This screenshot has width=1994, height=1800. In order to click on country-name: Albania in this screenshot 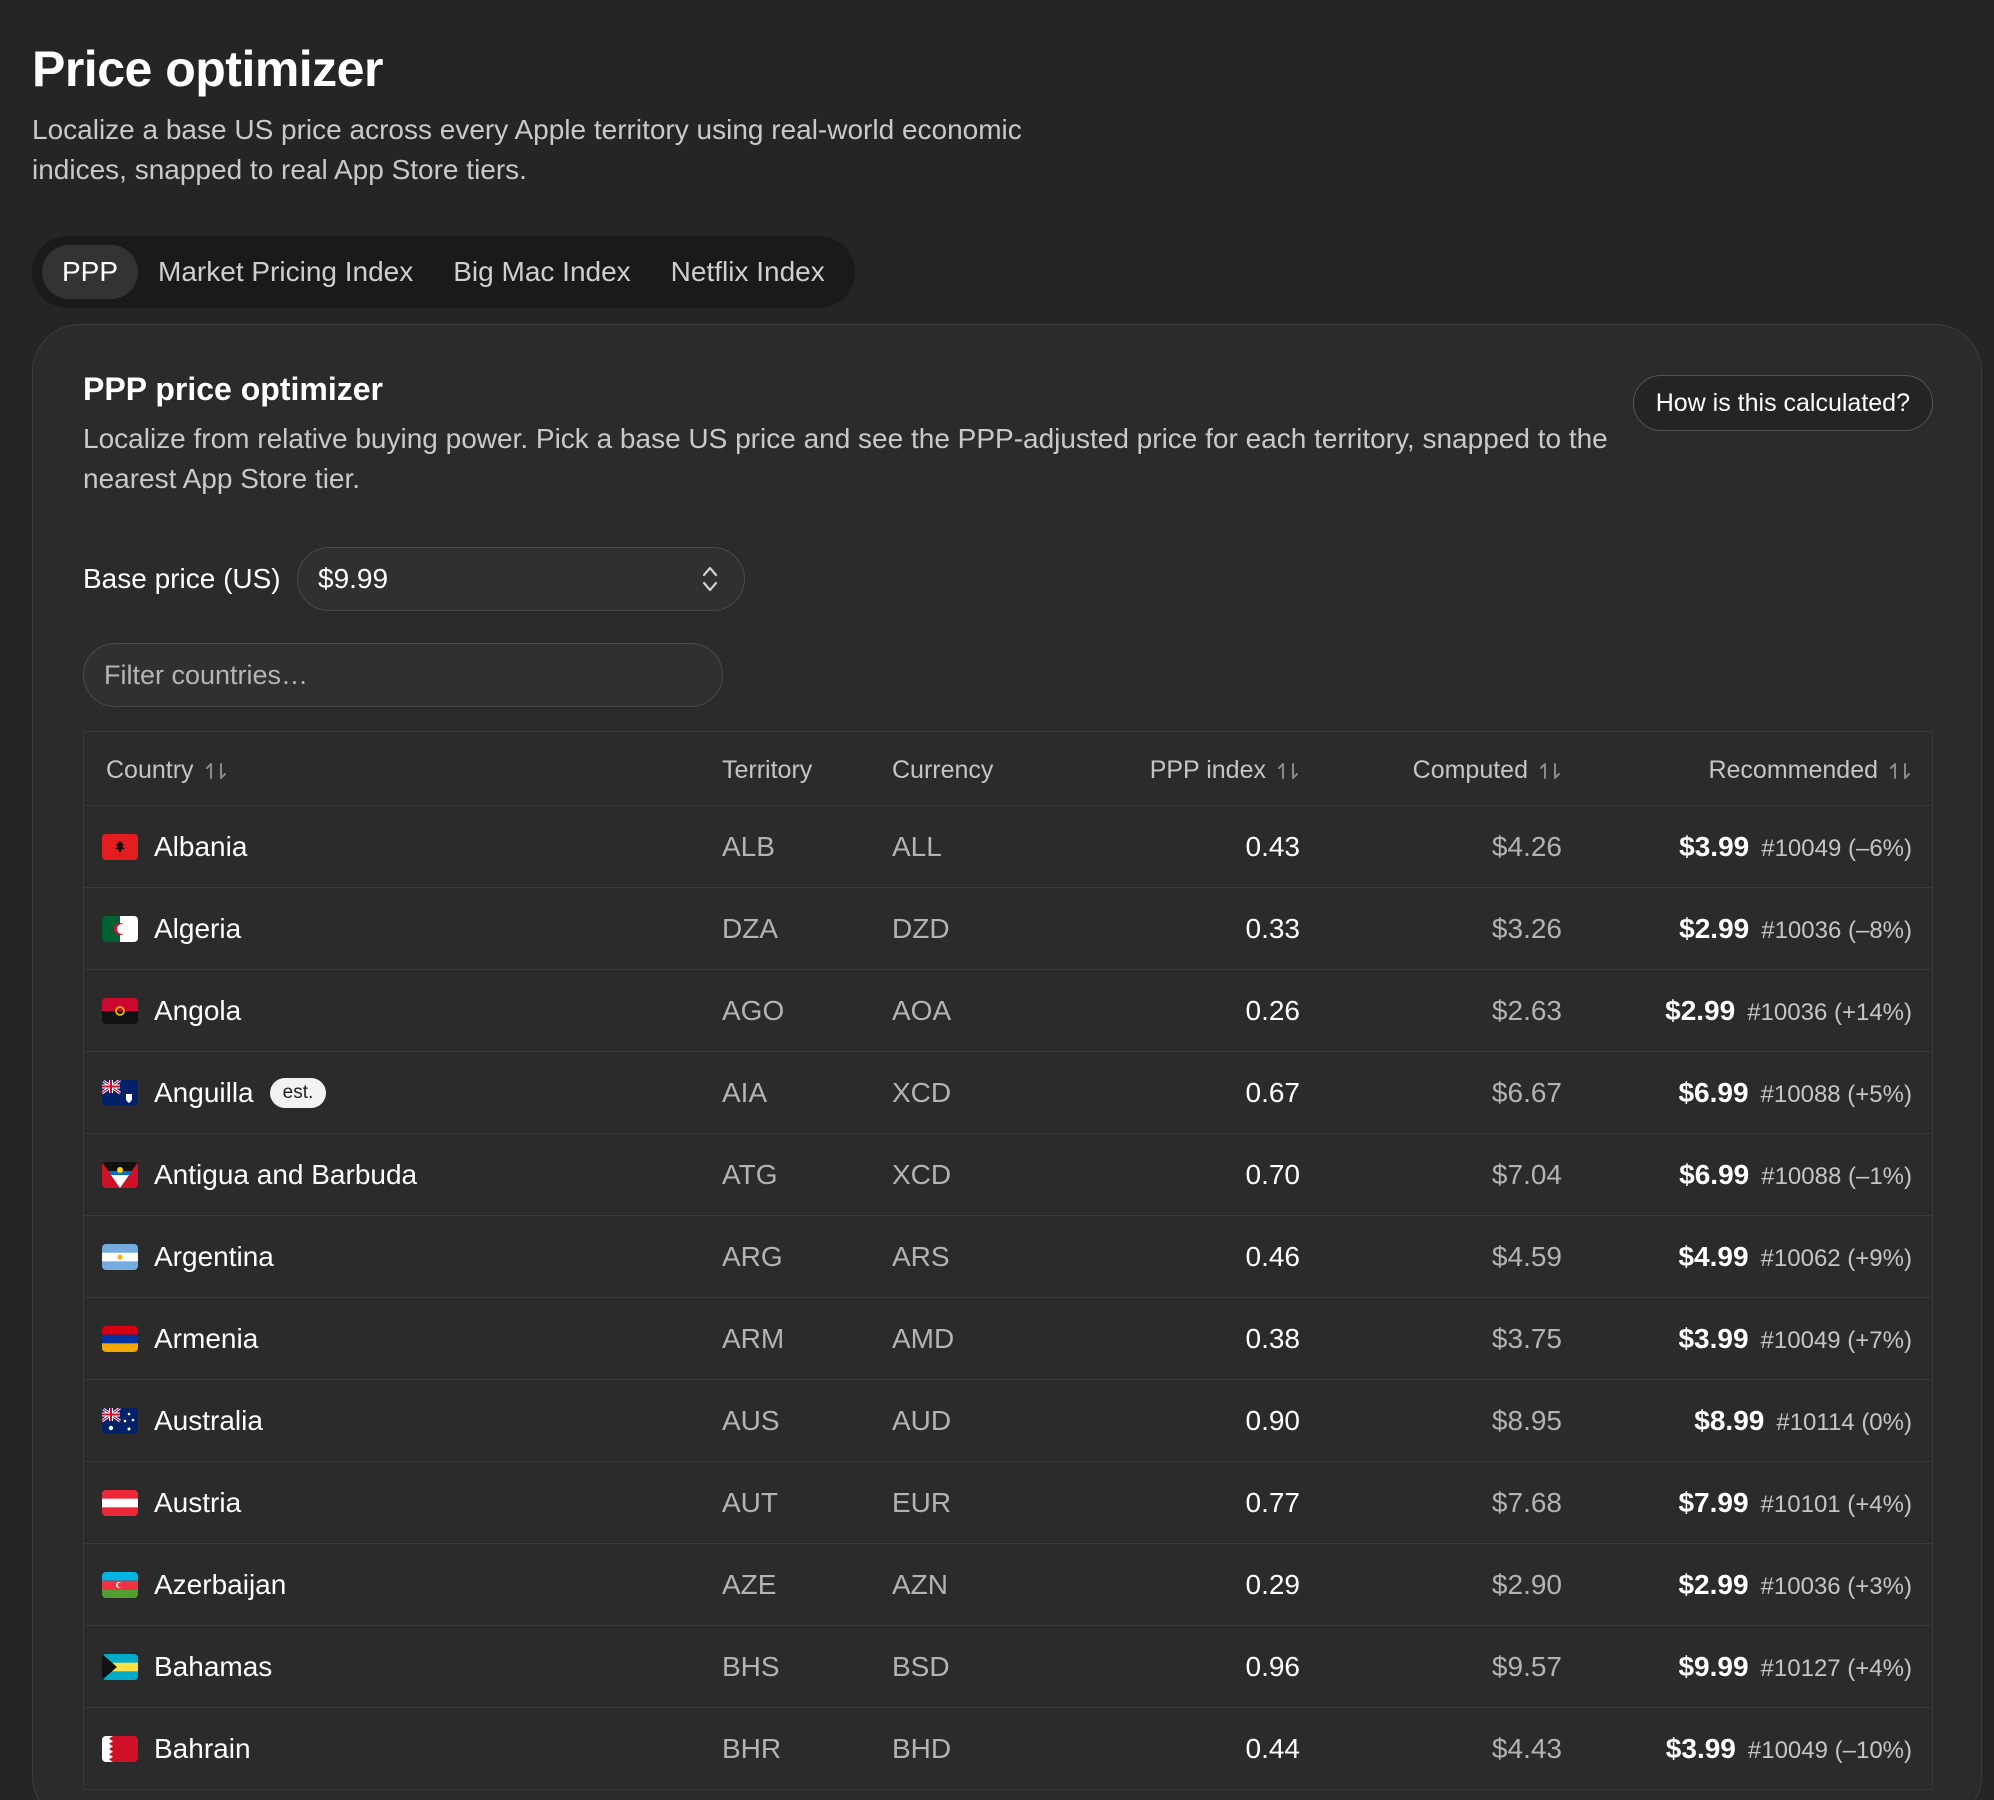, I will do `click(201, 846)`.